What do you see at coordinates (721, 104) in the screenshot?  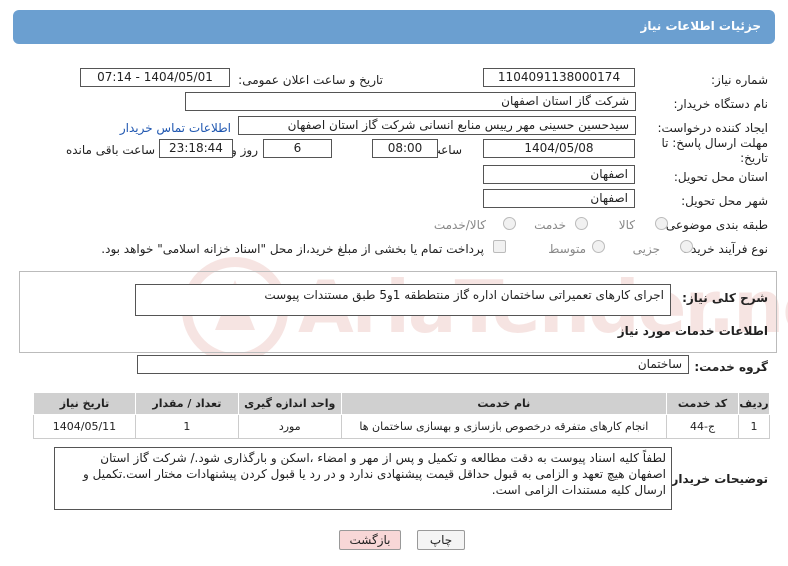 I see `buyer-org-label: نام دستگاه خریدار:` at bounding box center [721, 104].